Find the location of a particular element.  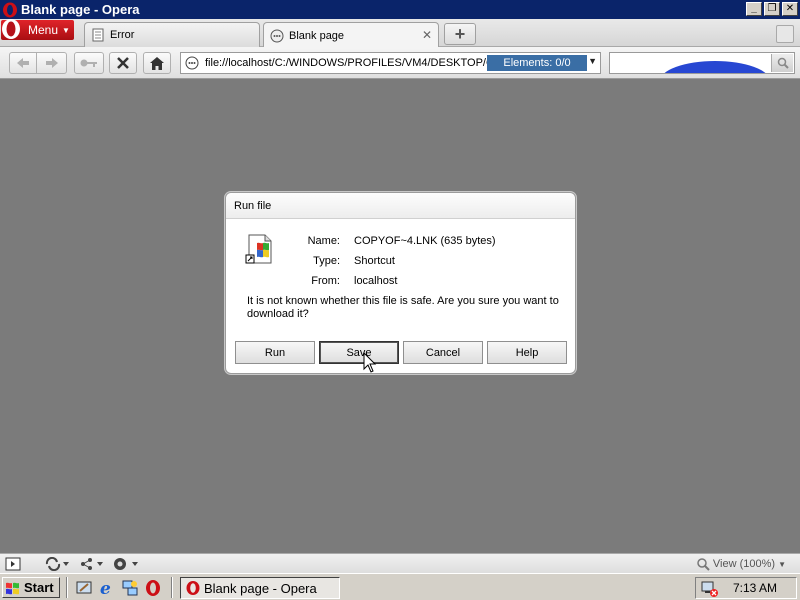

internet-explorer-icon: e is located at coordinates (107, 588).